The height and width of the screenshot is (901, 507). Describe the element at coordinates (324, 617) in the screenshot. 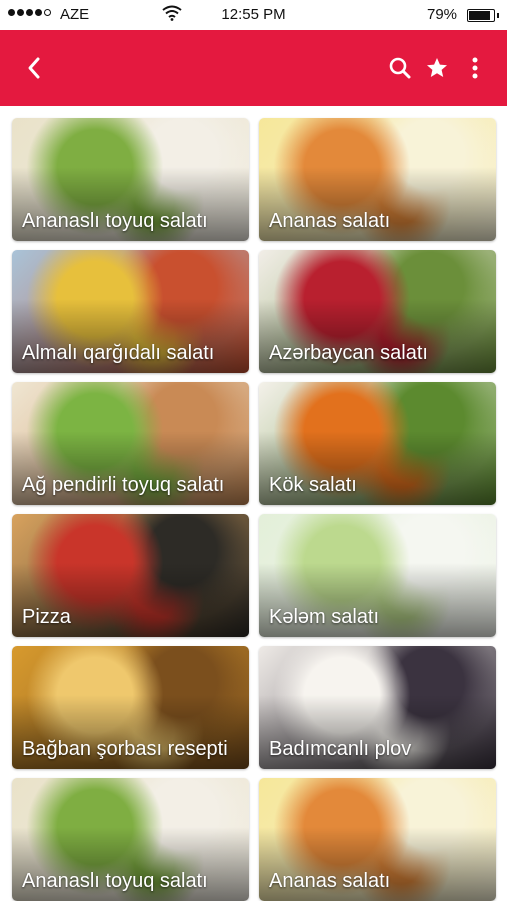

I see `recipe-title: Kələm salatı` at that location.